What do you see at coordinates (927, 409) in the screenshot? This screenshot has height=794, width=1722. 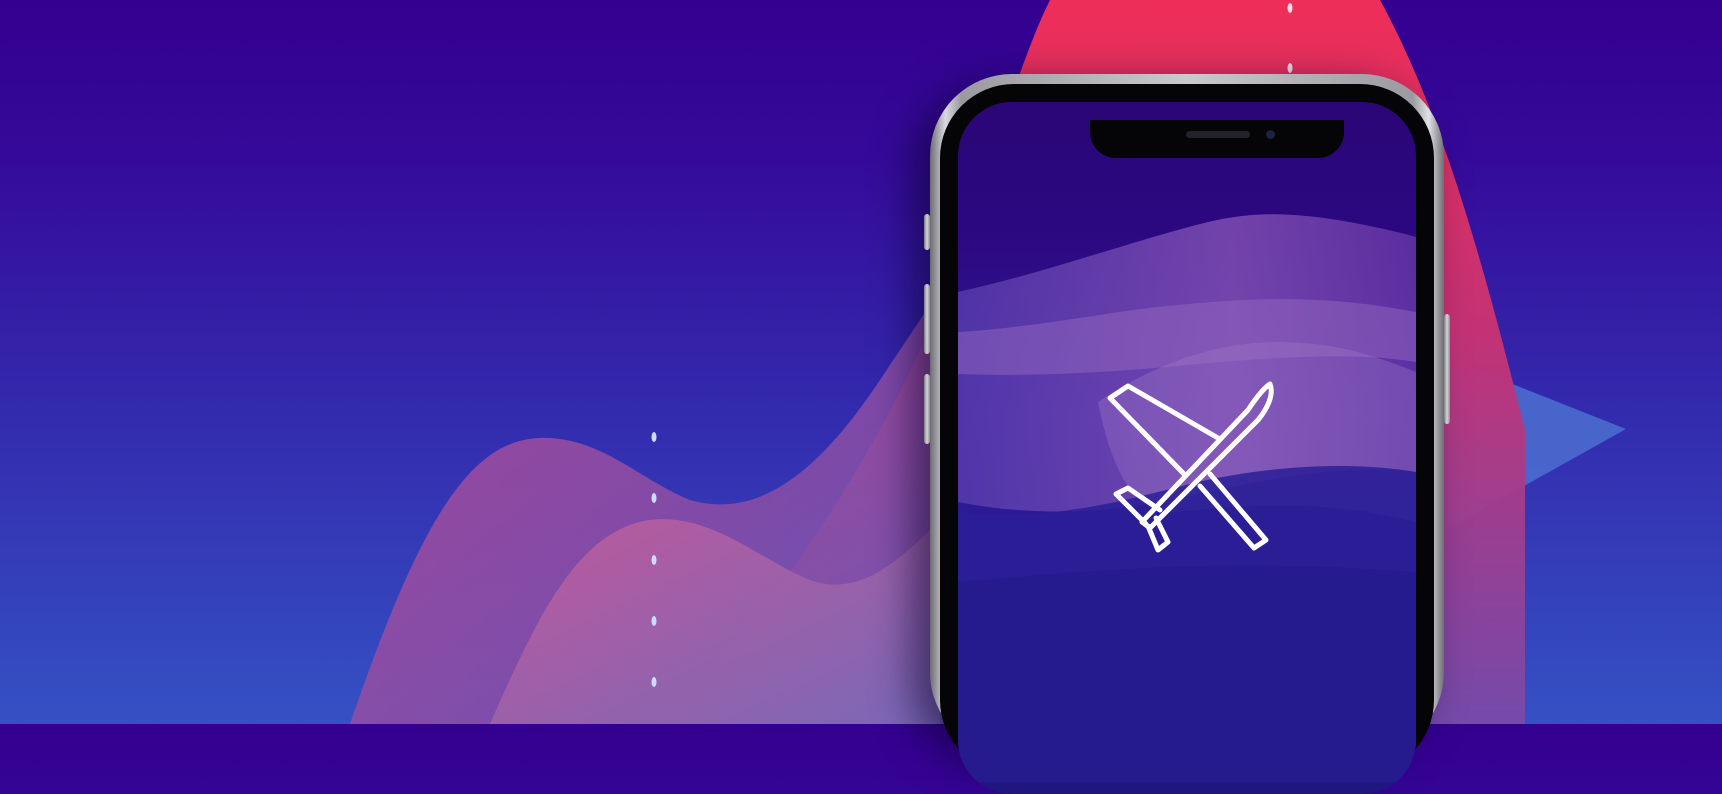 I see `phone-volume-down-button` at bounding box center [927, 409].